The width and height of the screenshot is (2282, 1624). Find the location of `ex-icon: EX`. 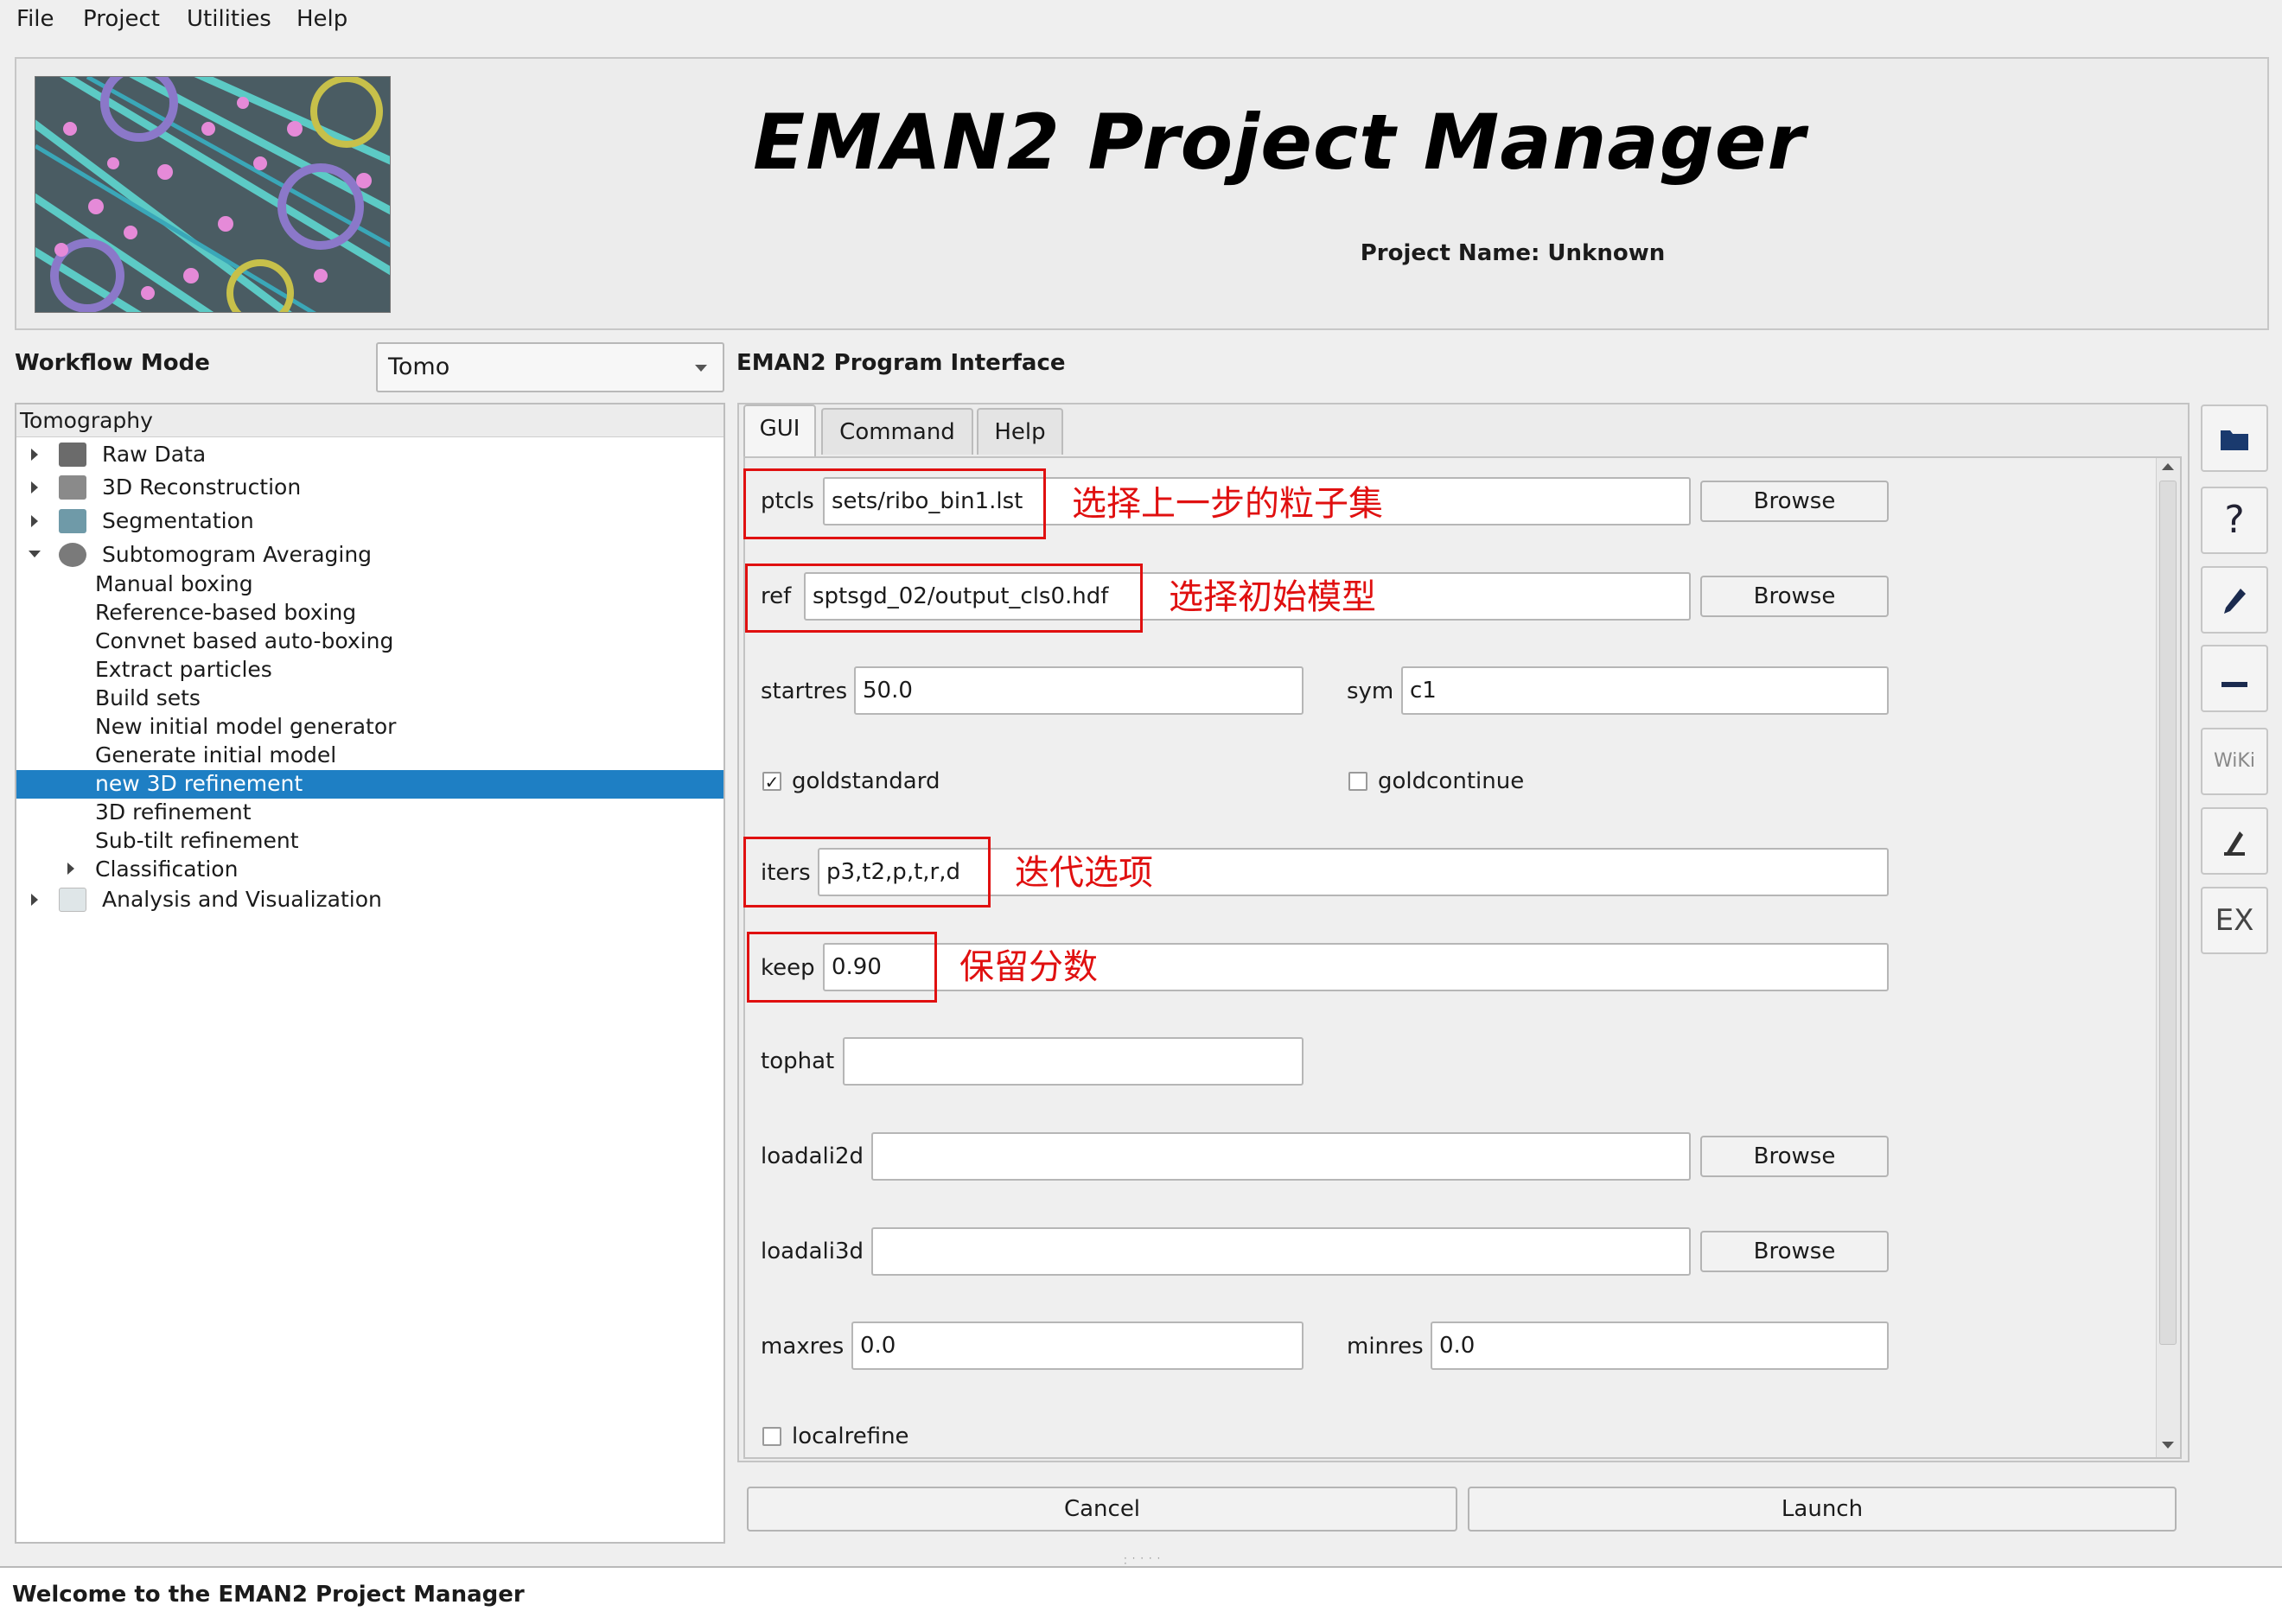

ex-icon: EX is located at coordinates (2234, 920).